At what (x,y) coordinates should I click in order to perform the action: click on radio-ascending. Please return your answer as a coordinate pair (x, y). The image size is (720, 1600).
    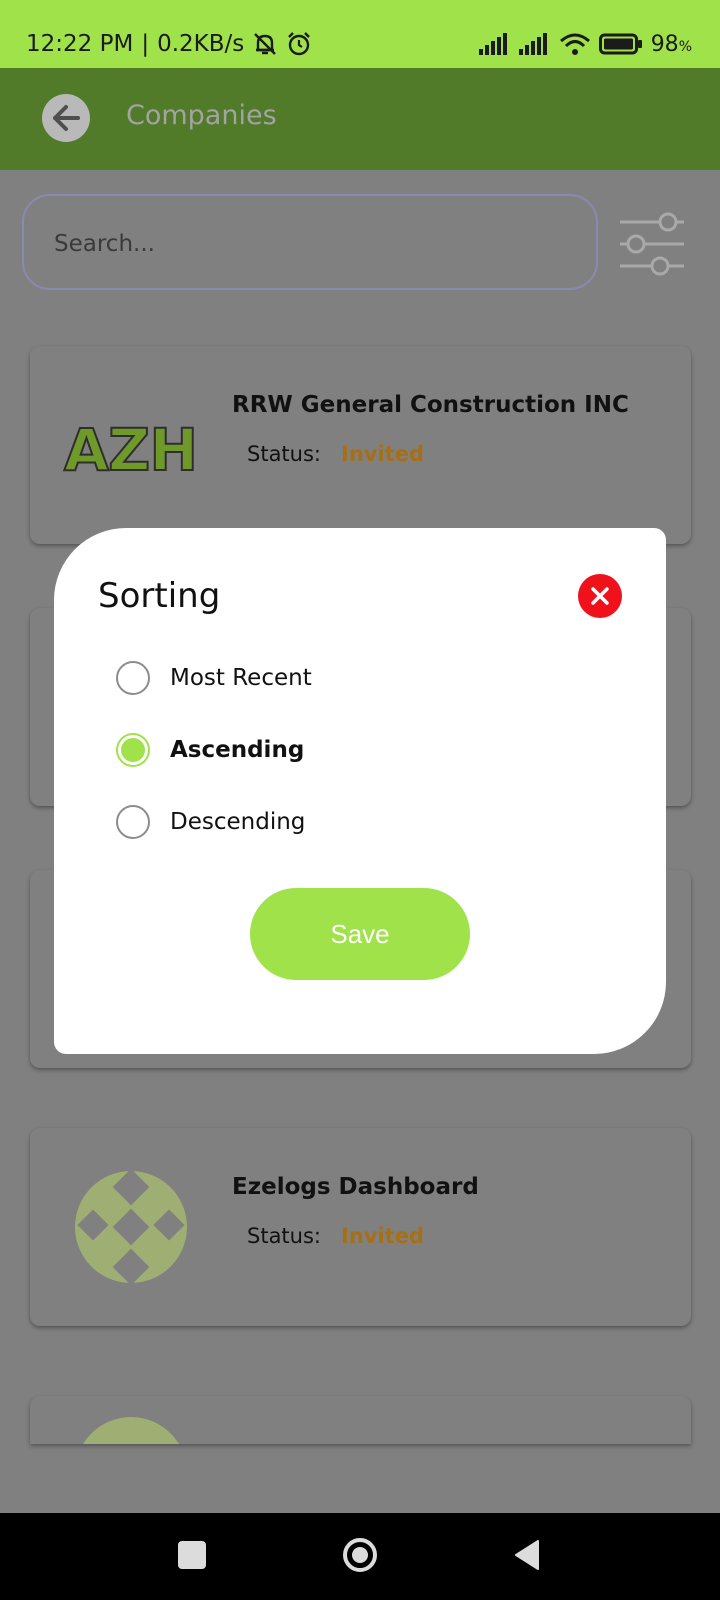
    Looking at the image, I should click on (133, 750).